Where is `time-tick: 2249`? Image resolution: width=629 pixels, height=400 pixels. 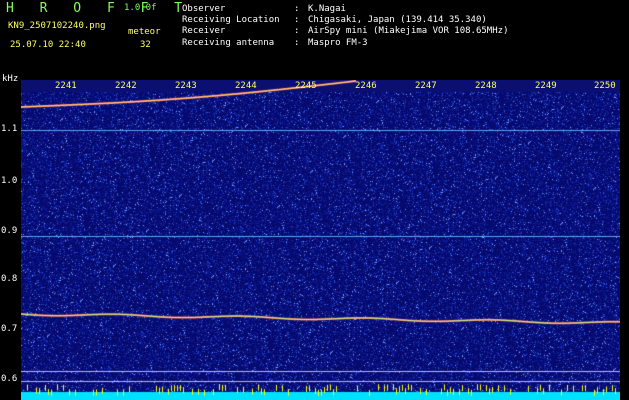
time-tick: 2249 is located at coordinates (546, 86).